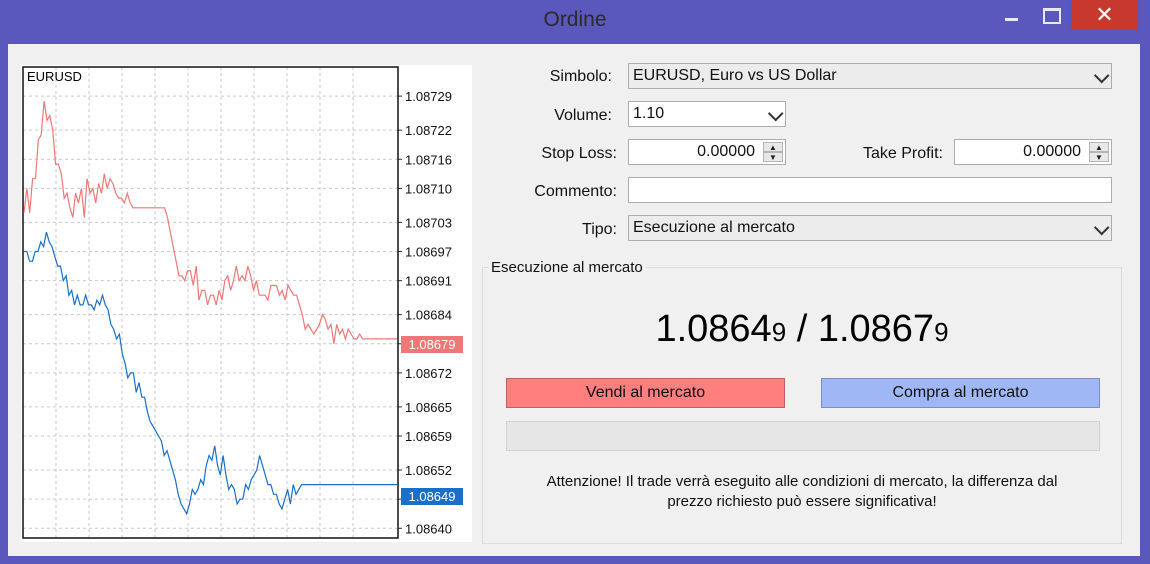 Image resolution: width=1150 pixels, height=564 pixels. I want to click on volume-label: Volume:, so click(583, 115).